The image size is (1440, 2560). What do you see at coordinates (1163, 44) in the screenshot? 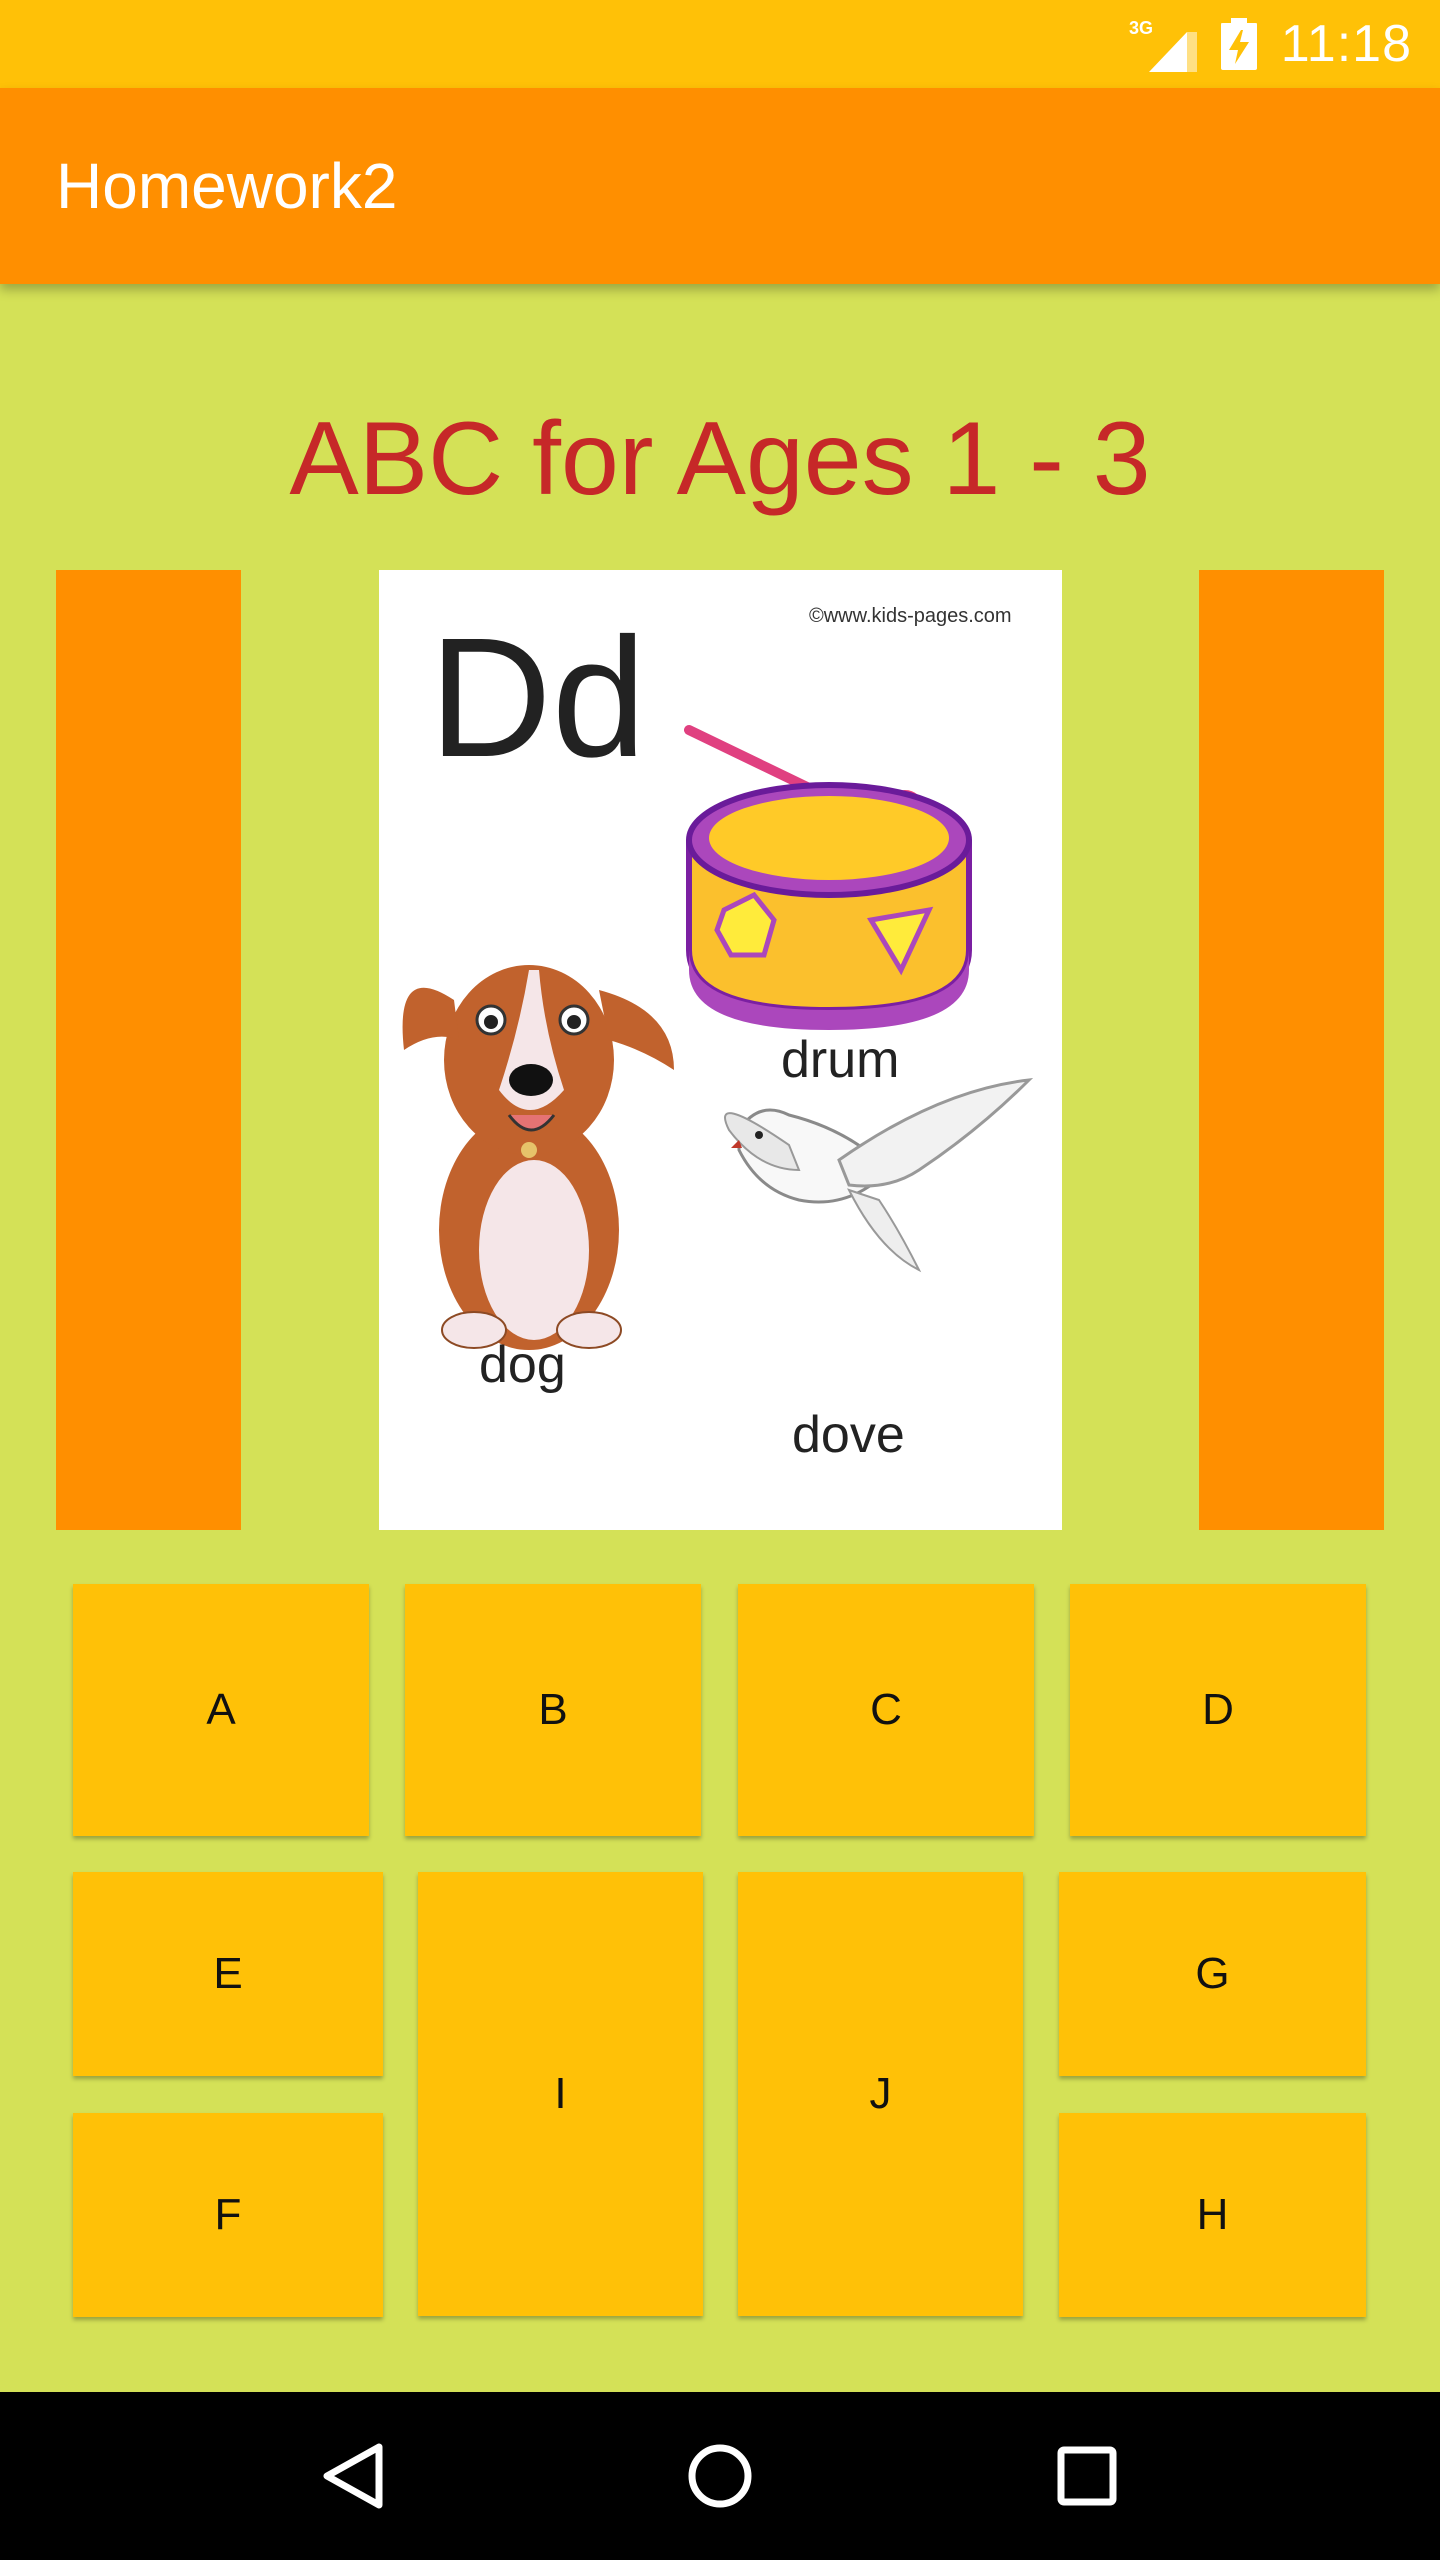
I see `signal-3g-icon: 3G` at bounding box center [1163, 44].